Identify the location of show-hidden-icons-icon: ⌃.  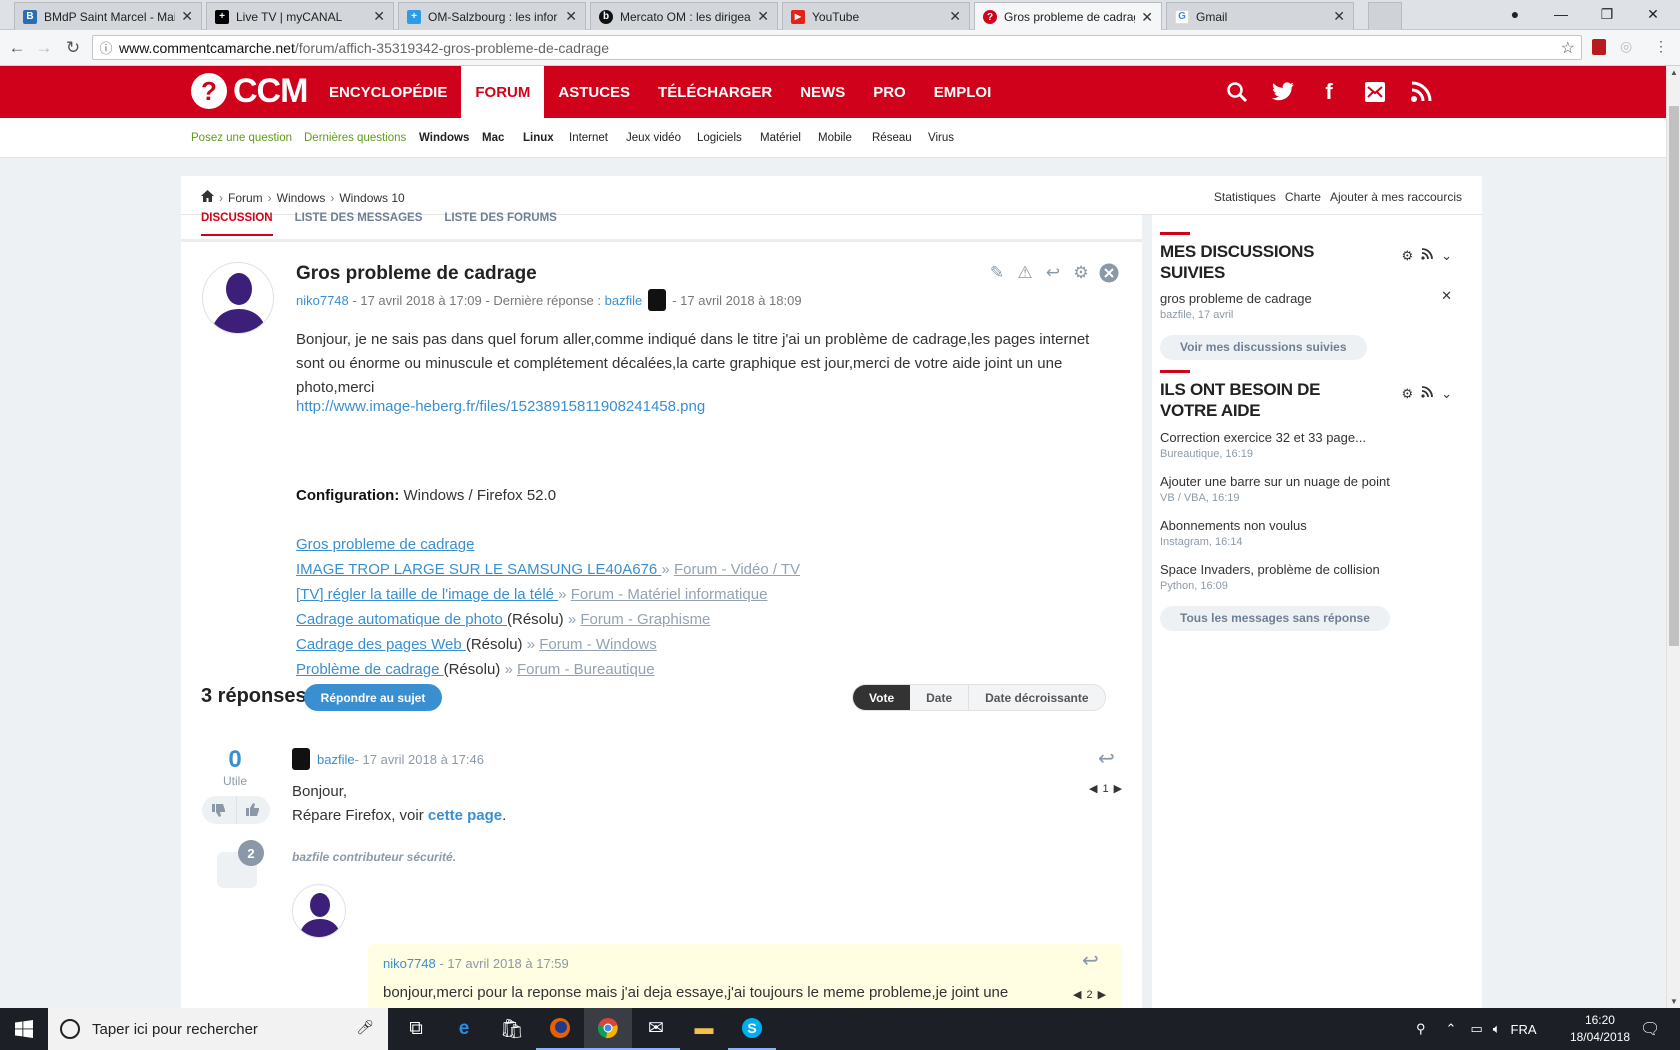
(1451, 1029).